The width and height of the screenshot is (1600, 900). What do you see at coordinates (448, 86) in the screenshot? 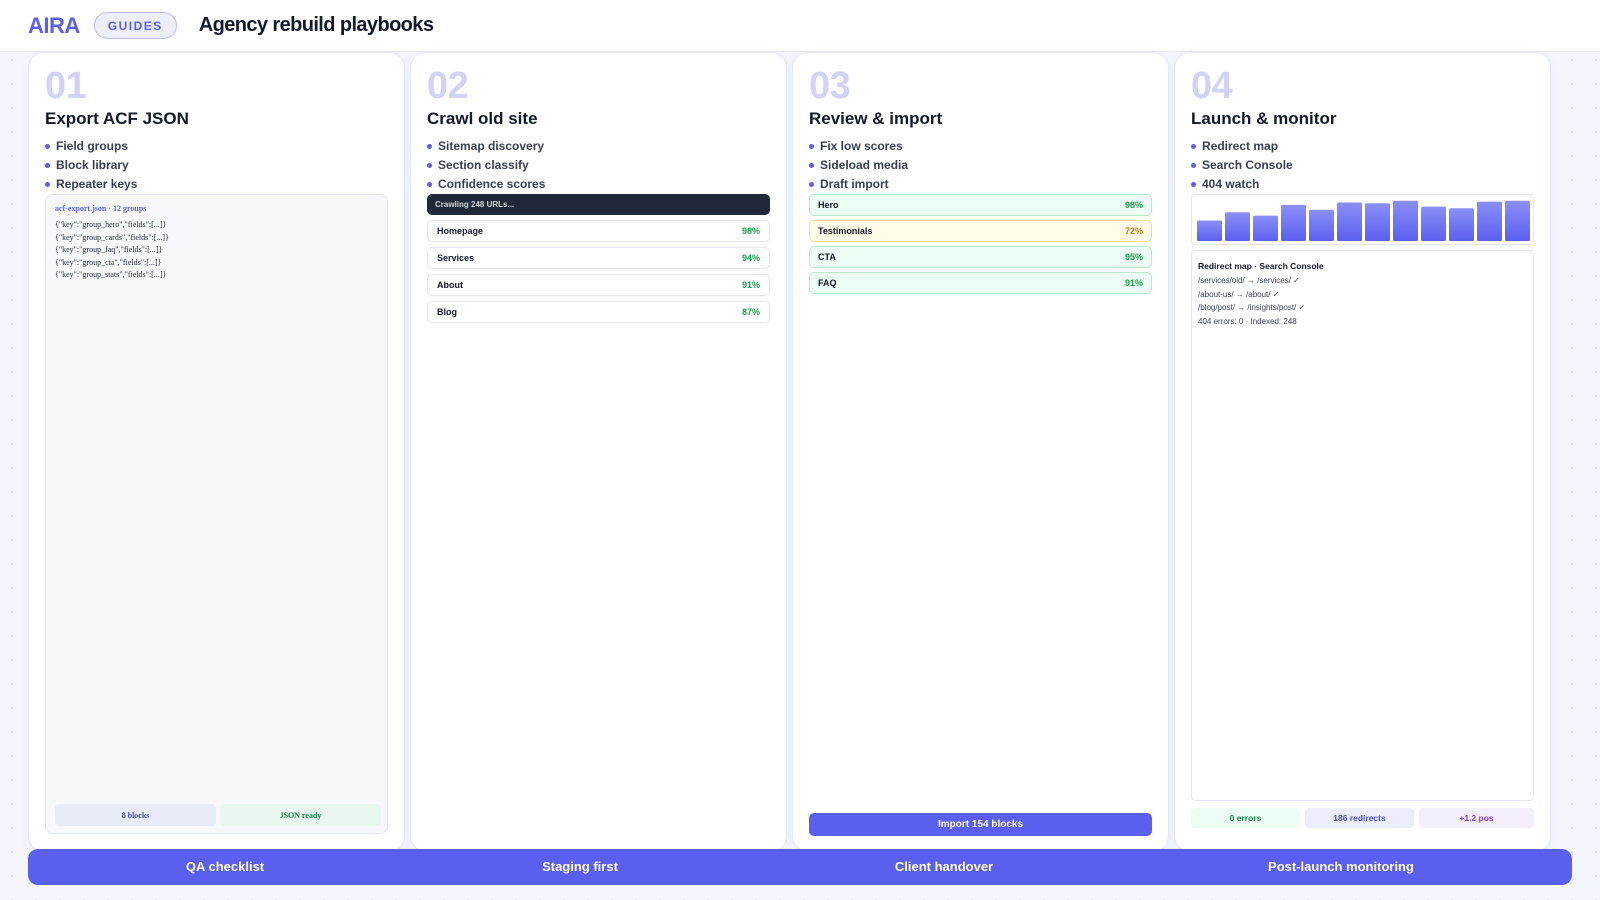
I see `step-number: 02` at bounding box center [448, 86].